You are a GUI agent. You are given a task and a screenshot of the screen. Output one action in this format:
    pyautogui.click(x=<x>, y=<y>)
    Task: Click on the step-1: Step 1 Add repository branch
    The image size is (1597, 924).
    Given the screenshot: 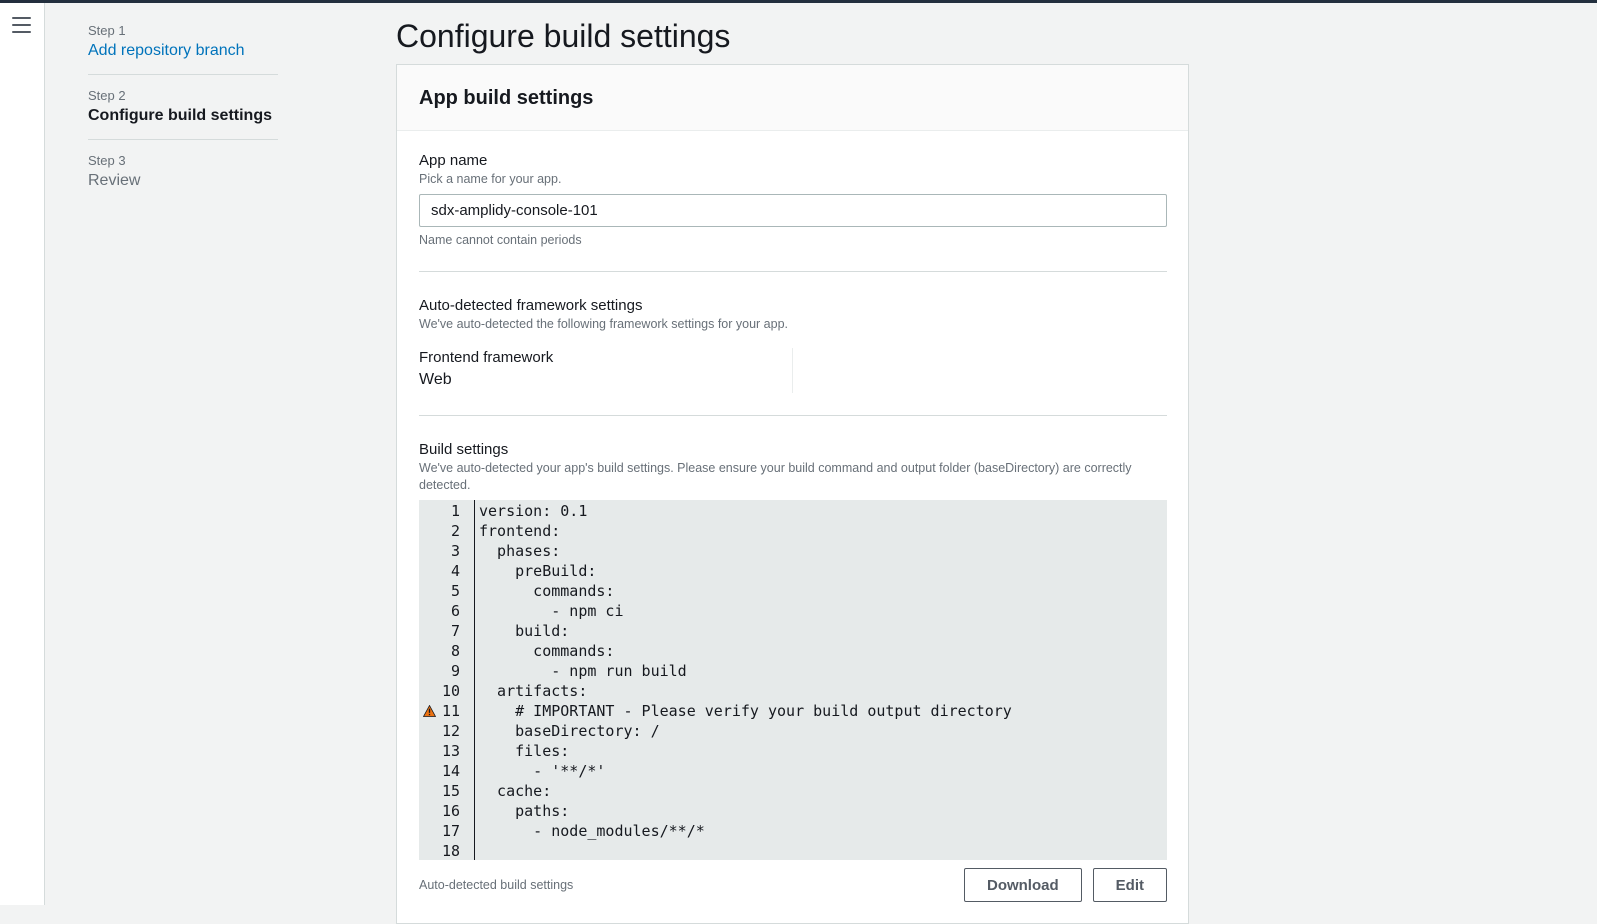 What is the action you would take?
    pyautogui.click(x=183, y=48)
    